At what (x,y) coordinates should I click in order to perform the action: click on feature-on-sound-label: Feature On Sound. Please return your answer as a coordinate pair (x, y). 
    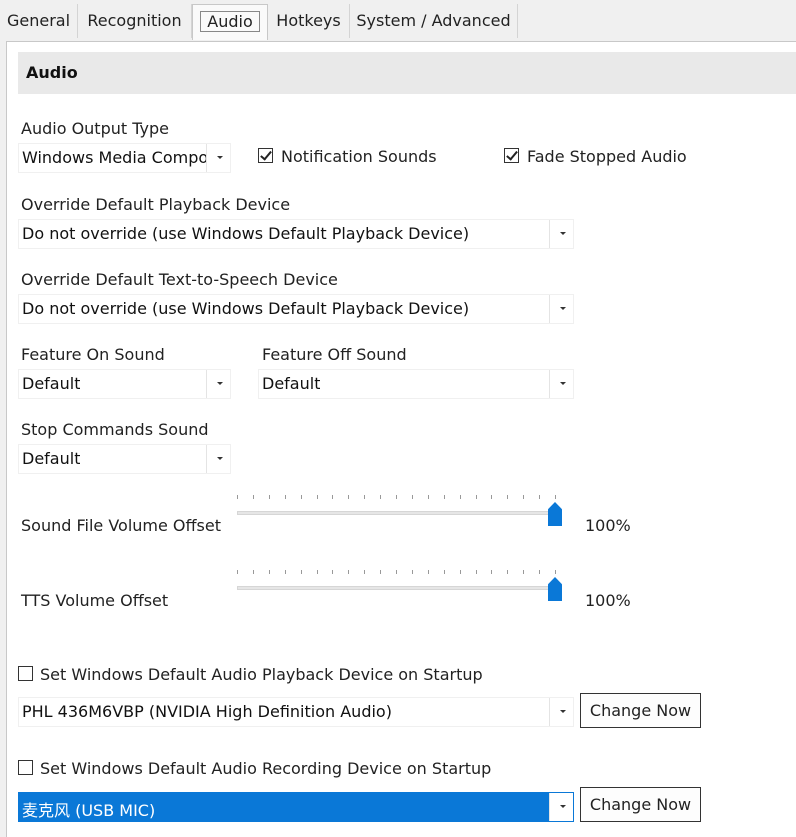
    Looking at the image, I should click on (93, 354).